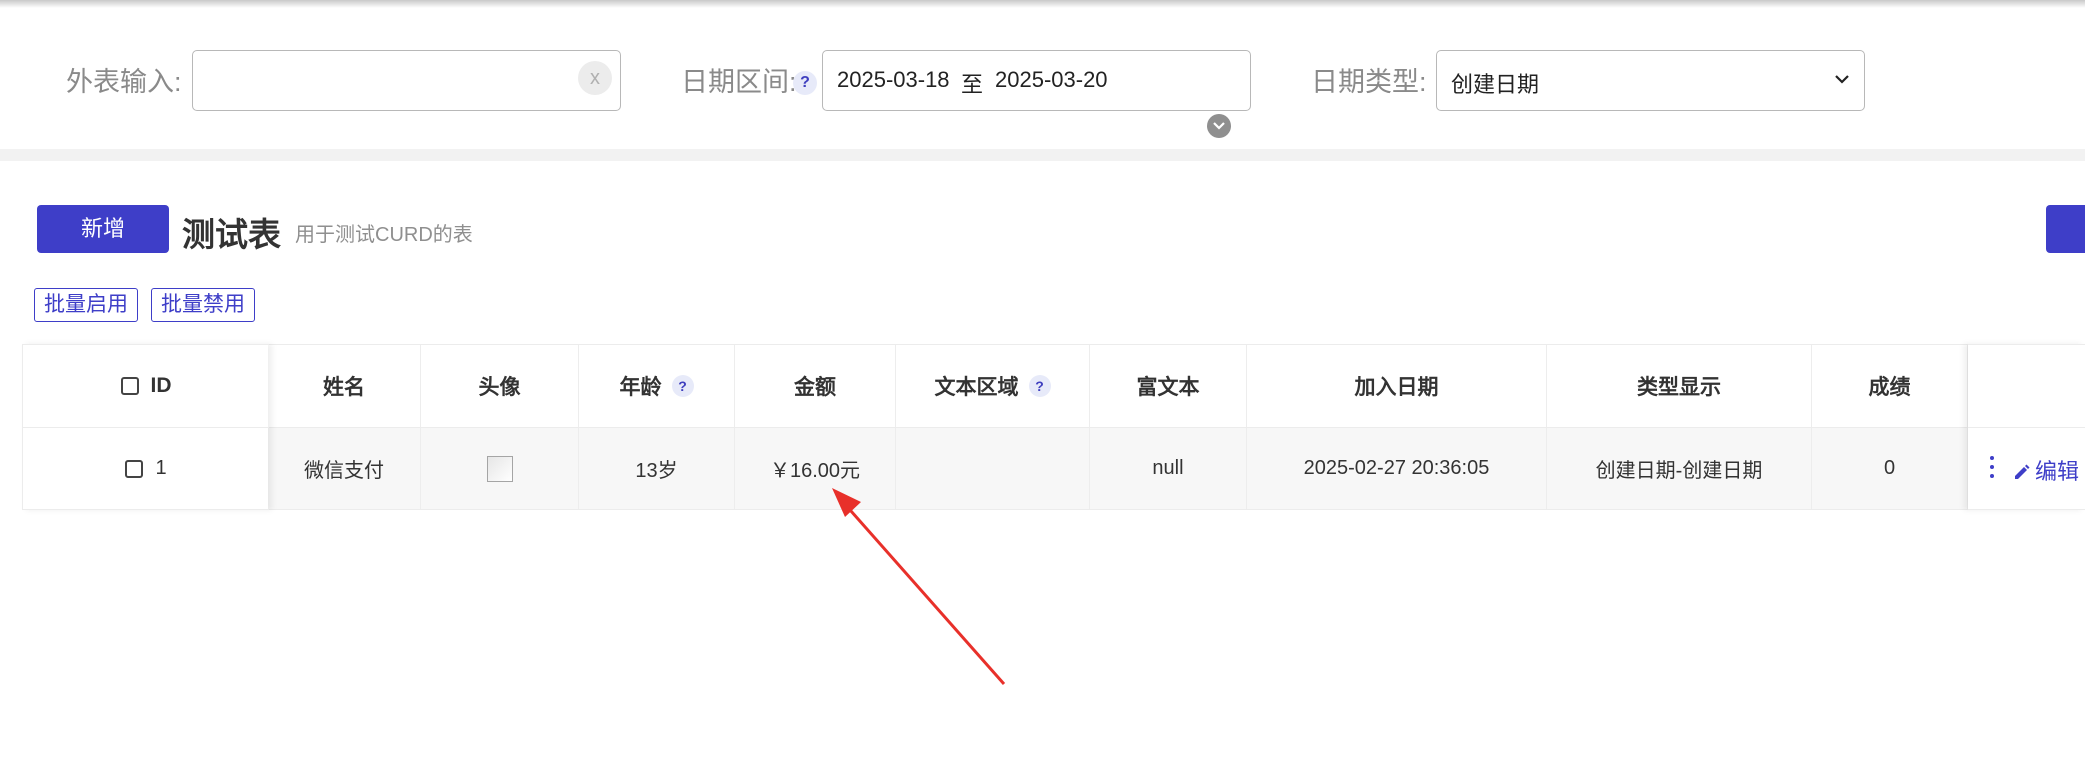 This screenshot has height=763, width=2085. What do you see at coordinates (500, 386) in the screenshot?
I see `header-avatar: 头像` at bounding box center [500, 386].